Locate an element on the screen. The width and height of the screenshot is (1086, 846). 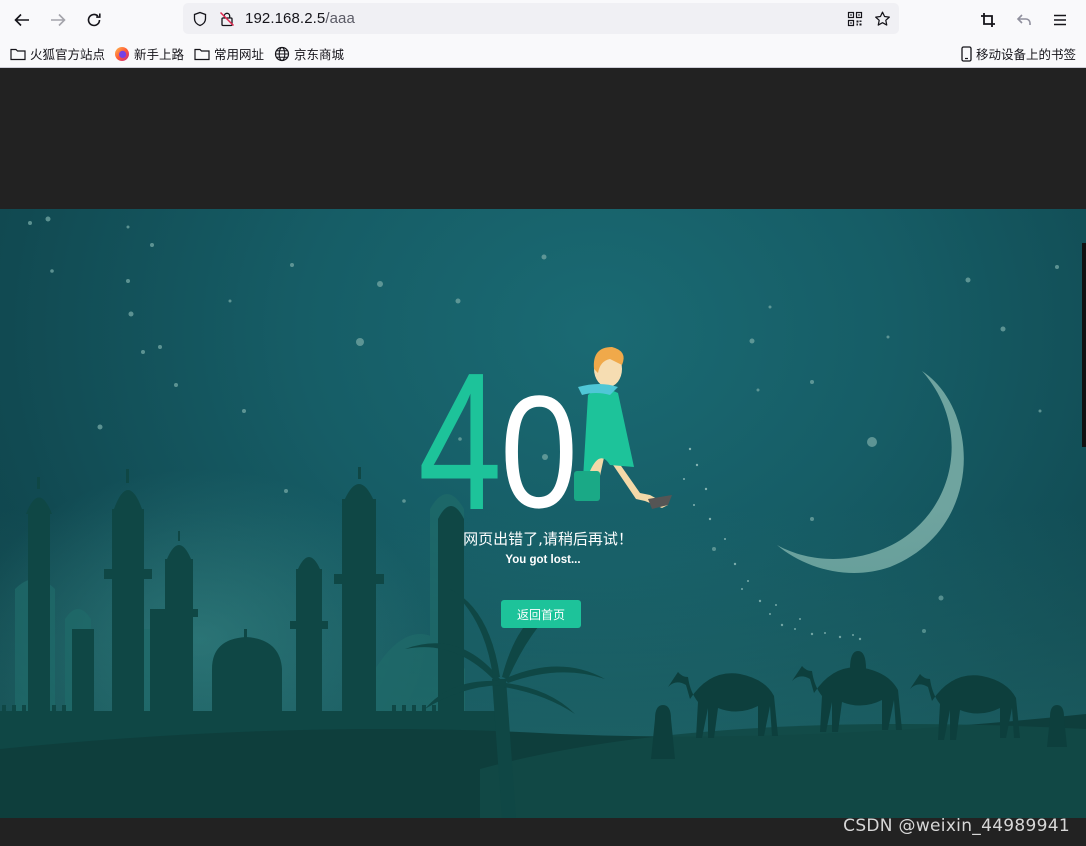
url-host: 192.168.2.5 is located at coordinates (285, 18).